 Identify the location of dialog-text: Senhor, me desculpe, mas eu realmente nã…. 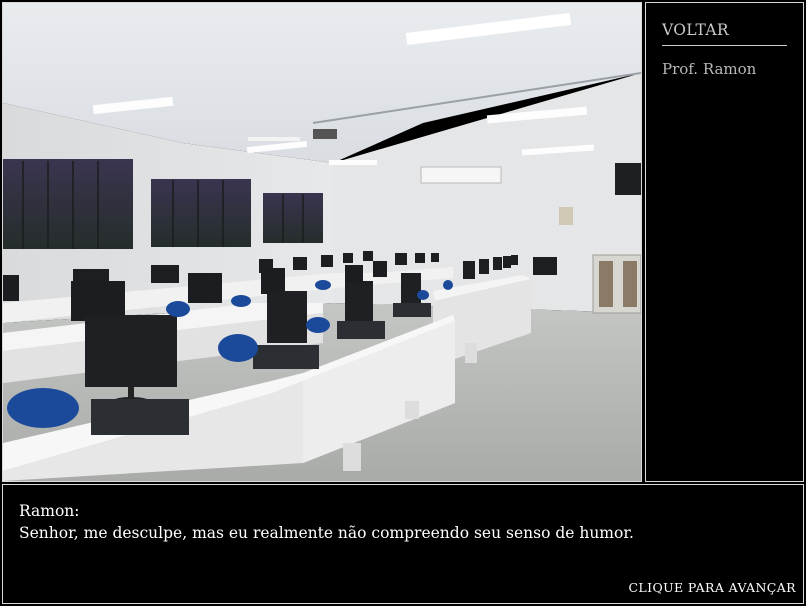
(326, 533).